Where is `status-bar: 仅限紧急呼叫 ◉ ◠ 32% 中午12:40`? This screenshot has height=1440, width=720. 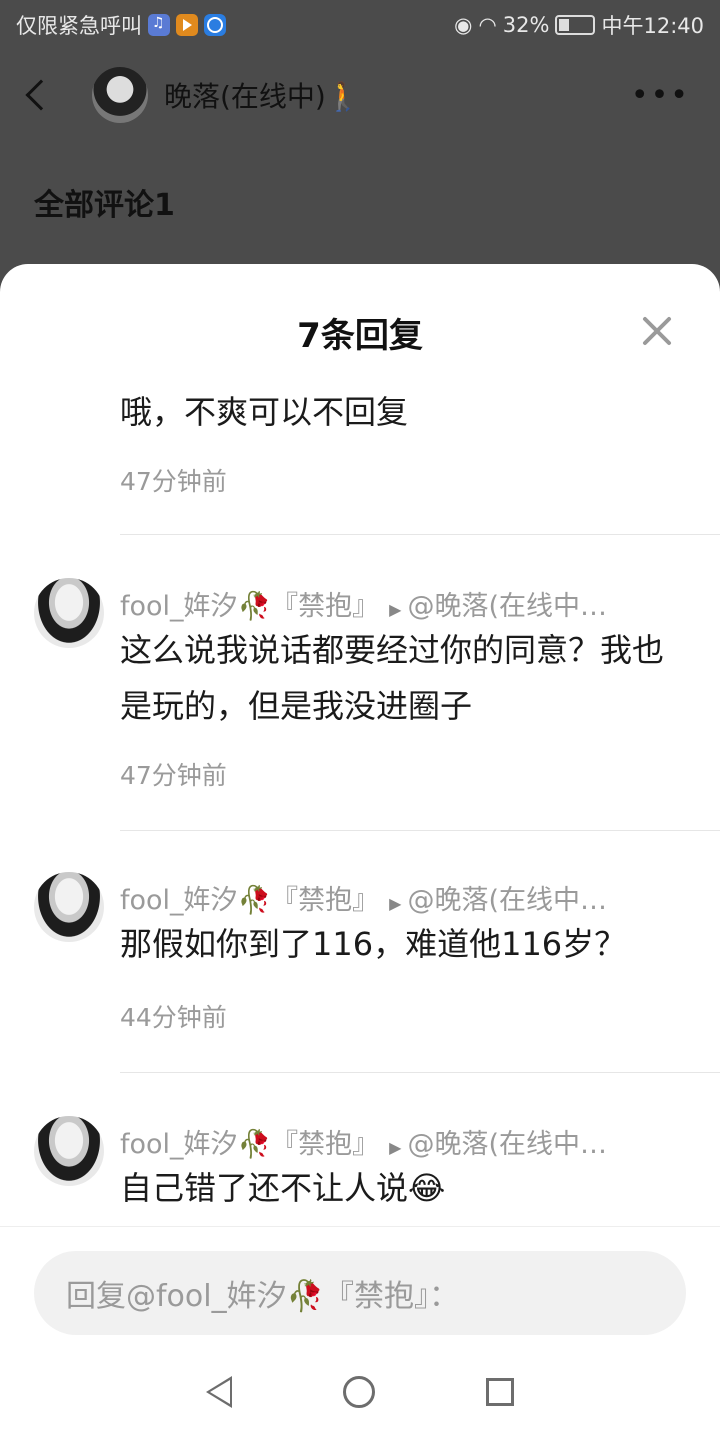
status-bar: 仅限紧急呼叫 ◉ ◠ 32% 中午12:40 is located at coordinates (360, 25).